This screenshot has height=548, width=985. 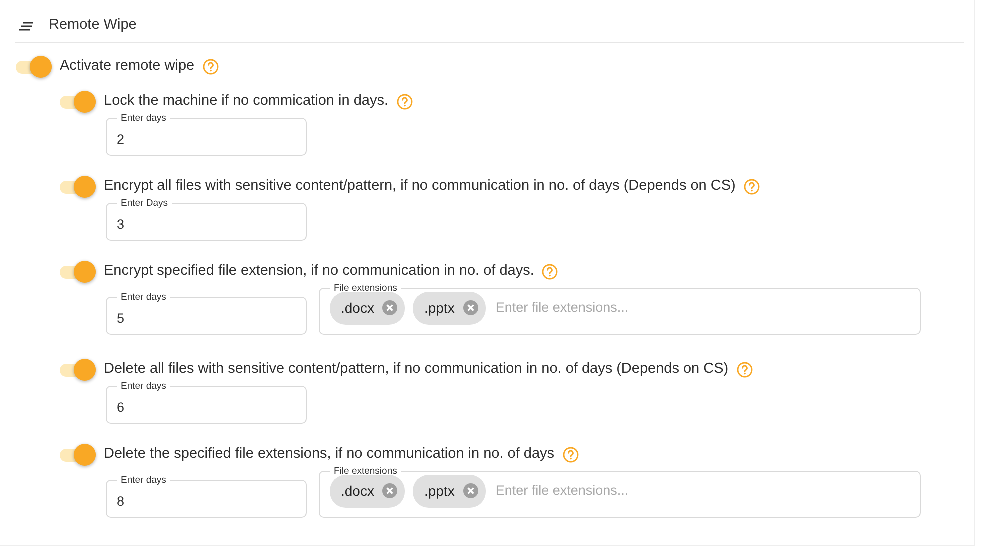 What do you see at coordinates (416, 370) in the screenshot?
I see `option-label: Delete all files with sensitive content/pattern, if no communication in no. of days (Depends on CS)` at bounding box center [416, 370].